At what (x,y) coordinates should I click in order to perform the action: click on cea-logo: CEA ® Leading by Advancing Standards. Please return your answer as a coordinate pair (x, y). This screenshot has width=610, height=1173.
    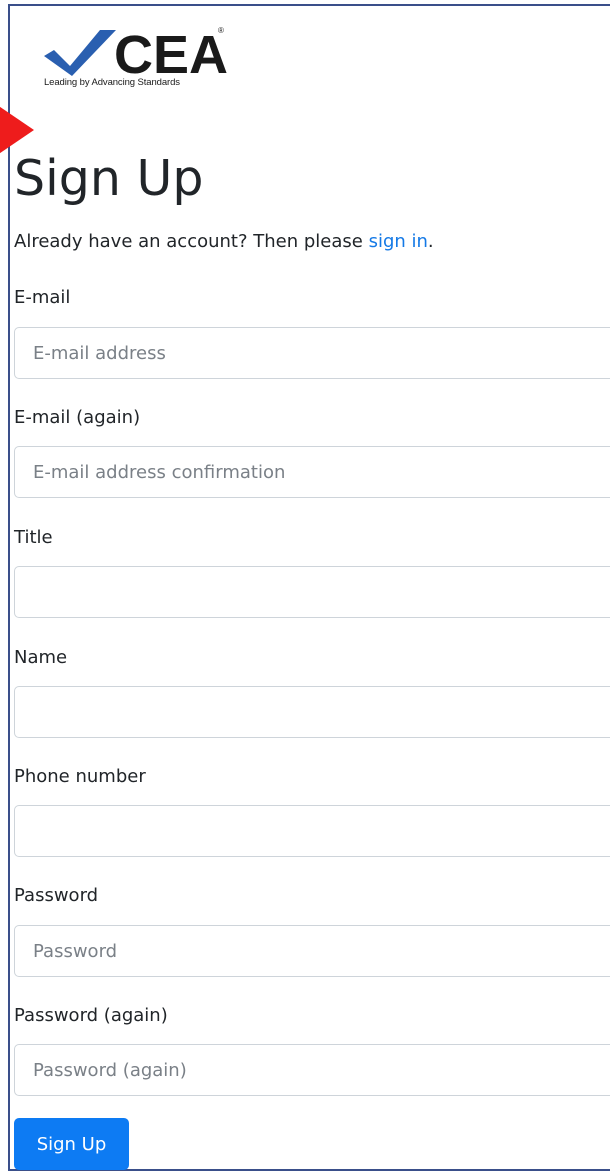
    Looking at the image, I should click on (139, 59).